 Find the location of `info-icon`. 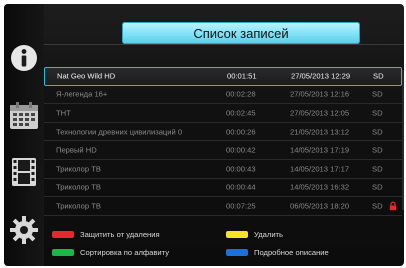

info-icon is located at coordinates (24, 58).